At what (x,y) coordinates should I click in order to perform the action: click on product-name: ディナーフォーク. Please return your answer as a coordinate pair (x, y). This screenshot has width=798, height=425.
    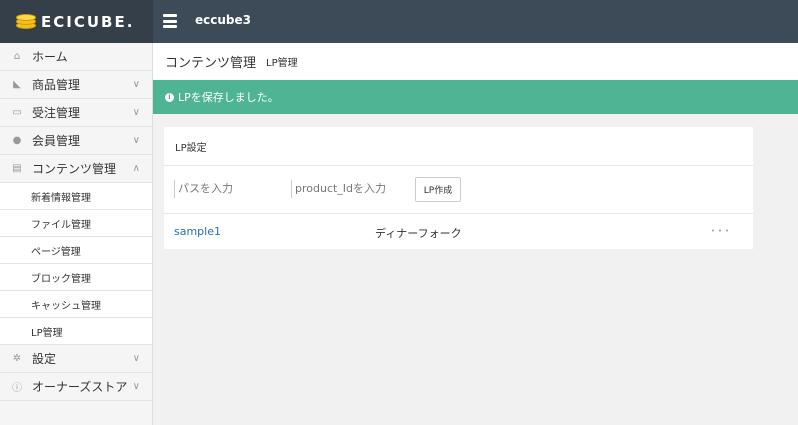
    Looking at the image, I should click on (418, 233).